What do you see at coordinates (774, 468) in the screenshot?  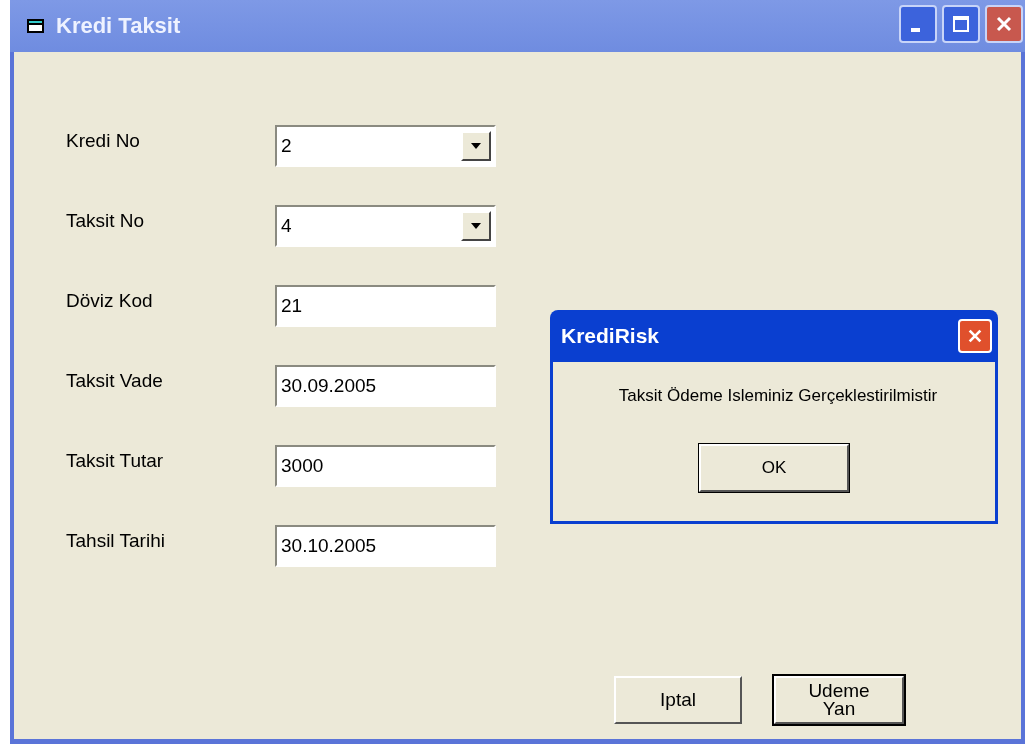 I see `ok-button: OK` at bounding box center [774, 468].